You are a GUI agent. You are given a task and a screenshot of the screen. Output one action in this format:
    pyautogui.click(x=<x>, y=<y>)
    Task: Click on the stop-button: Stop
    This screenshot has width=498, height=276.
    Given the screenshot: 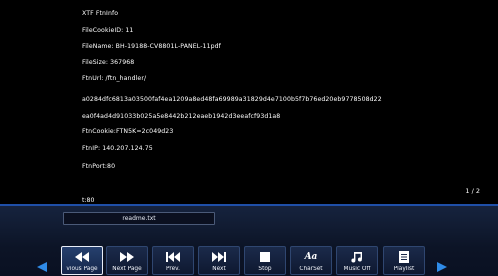 What is the action you would take?
    pyautogui.click(x=265, y=260)
    